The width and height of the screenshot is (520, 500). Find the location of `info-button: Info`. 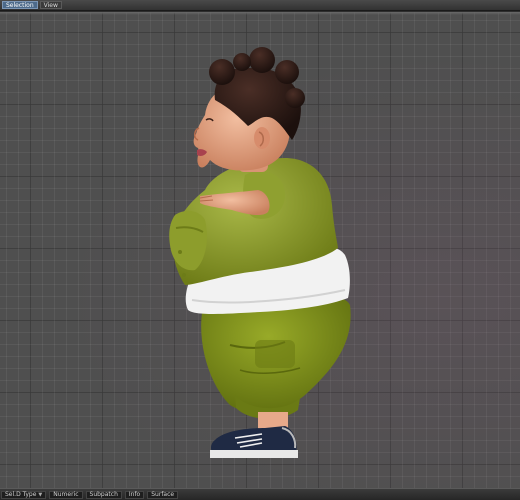

info-button: Info is located at coordinates (134, 494).